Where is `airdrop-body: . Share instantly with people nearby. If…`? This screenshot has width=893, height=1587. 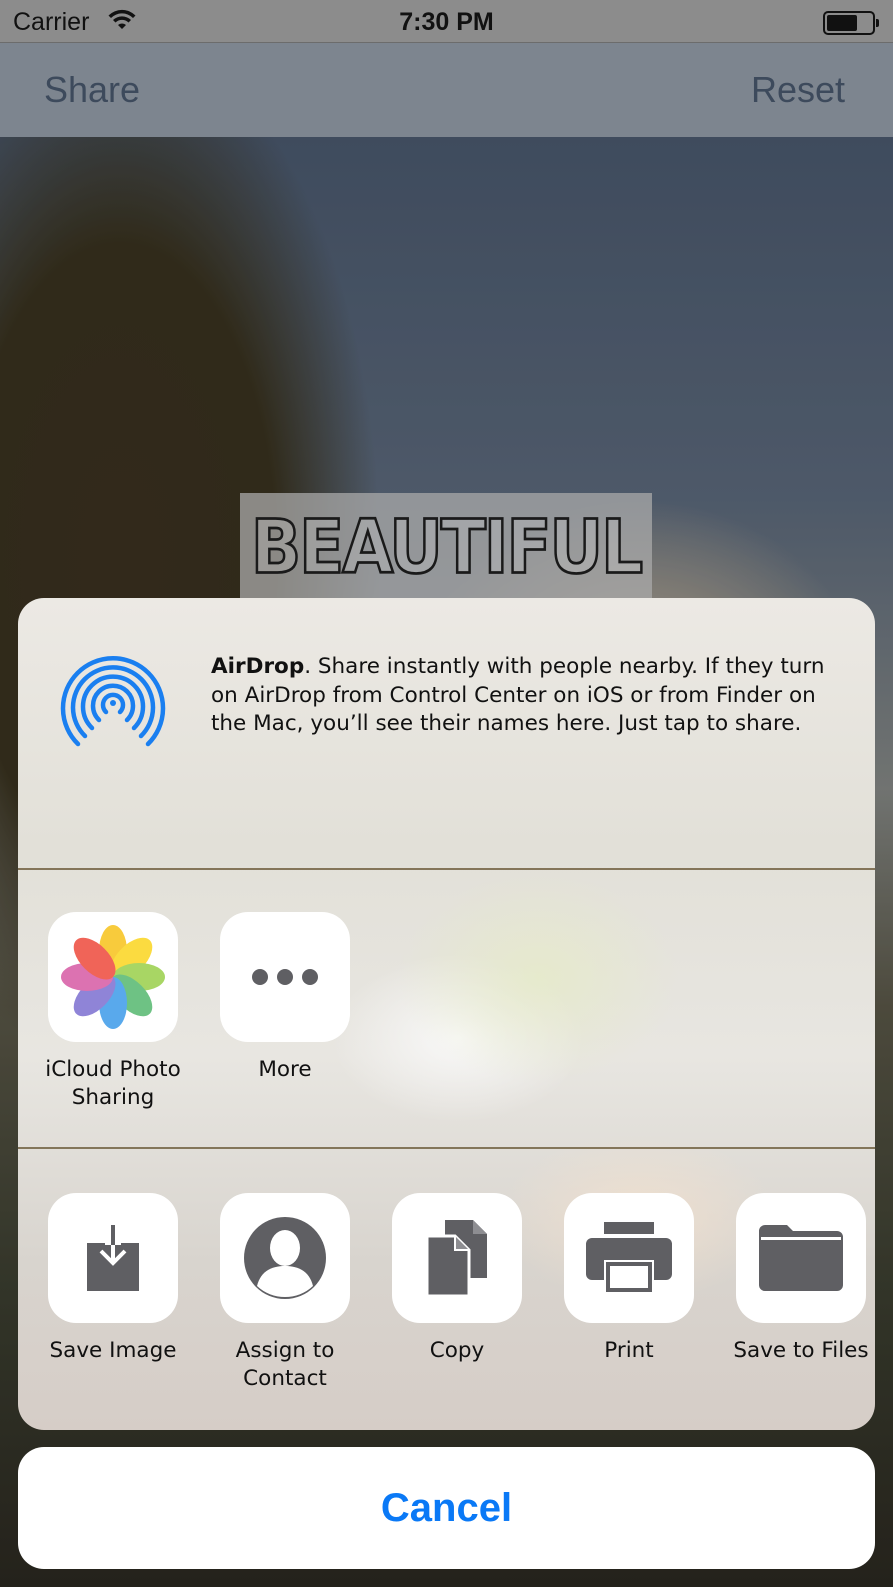 airdrop-body: . Share instantly with people nearby. If… is located at coordinates (518, 695).